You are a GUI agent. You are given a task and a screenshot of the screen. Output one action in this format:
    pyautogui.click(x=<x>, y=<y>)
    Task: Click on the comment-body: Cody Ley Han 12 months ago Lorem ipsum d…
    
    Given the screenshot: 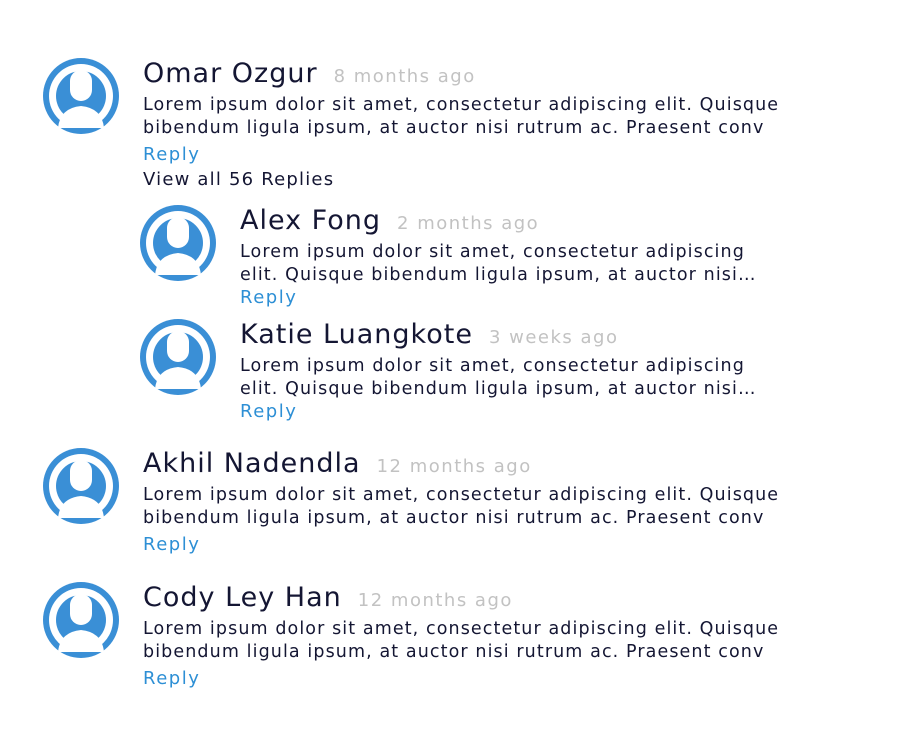 What is the action you would take?
    pyautogui.click(x=495, y=635)
    